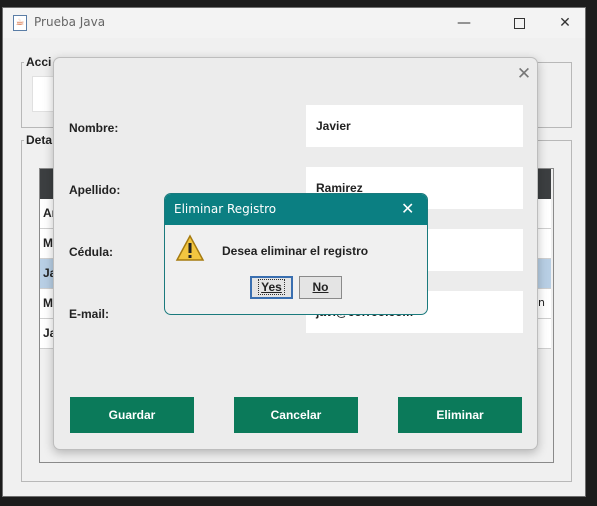 This screenshot has height=506, width=597. I want to click on nombre-label: Nombre:, so click(94, 128).